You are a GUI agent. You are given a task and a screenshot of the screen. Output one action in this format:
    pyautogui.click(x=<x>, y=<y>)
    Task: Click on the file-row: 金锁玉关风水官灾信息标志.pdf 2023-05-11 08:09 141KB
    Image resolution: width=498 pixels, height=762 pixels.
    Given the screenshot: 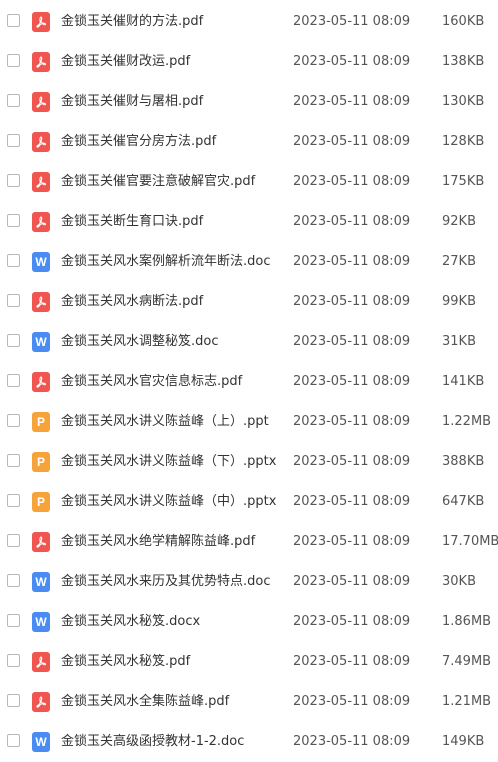 What is the action you would take?
    pyautogui.click(x=249, y=381)
    